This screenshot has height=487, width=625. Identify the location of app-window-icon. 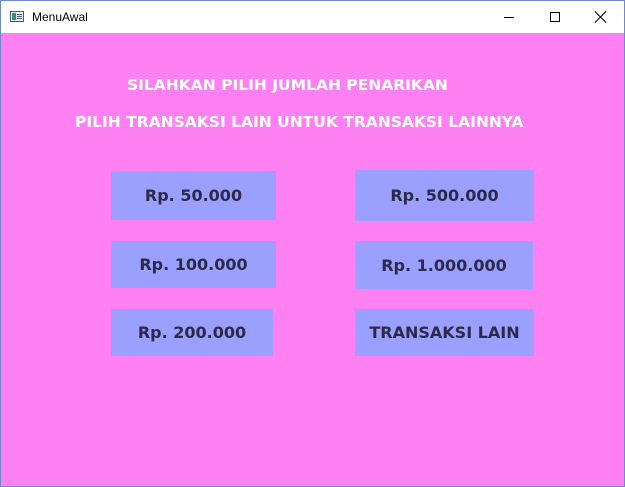
(17, 16).